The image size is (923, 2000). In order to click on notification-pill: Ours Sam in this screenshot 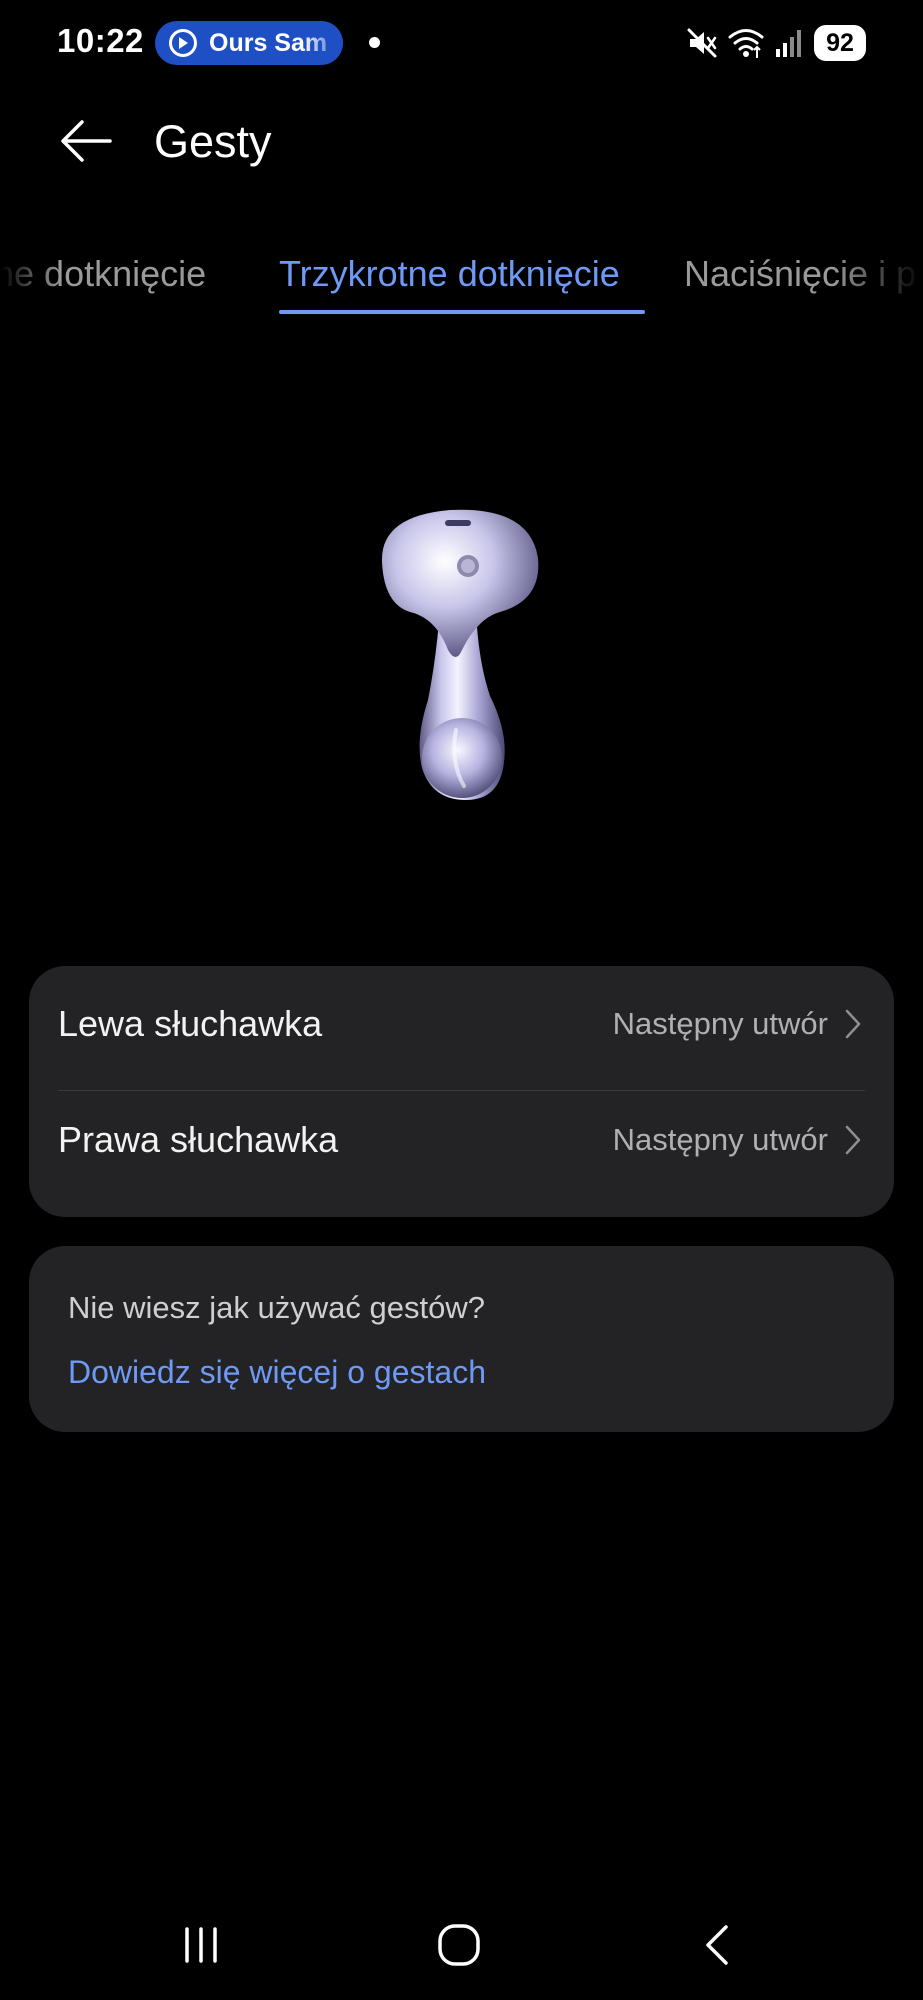, I will do `click(249, 43)`.